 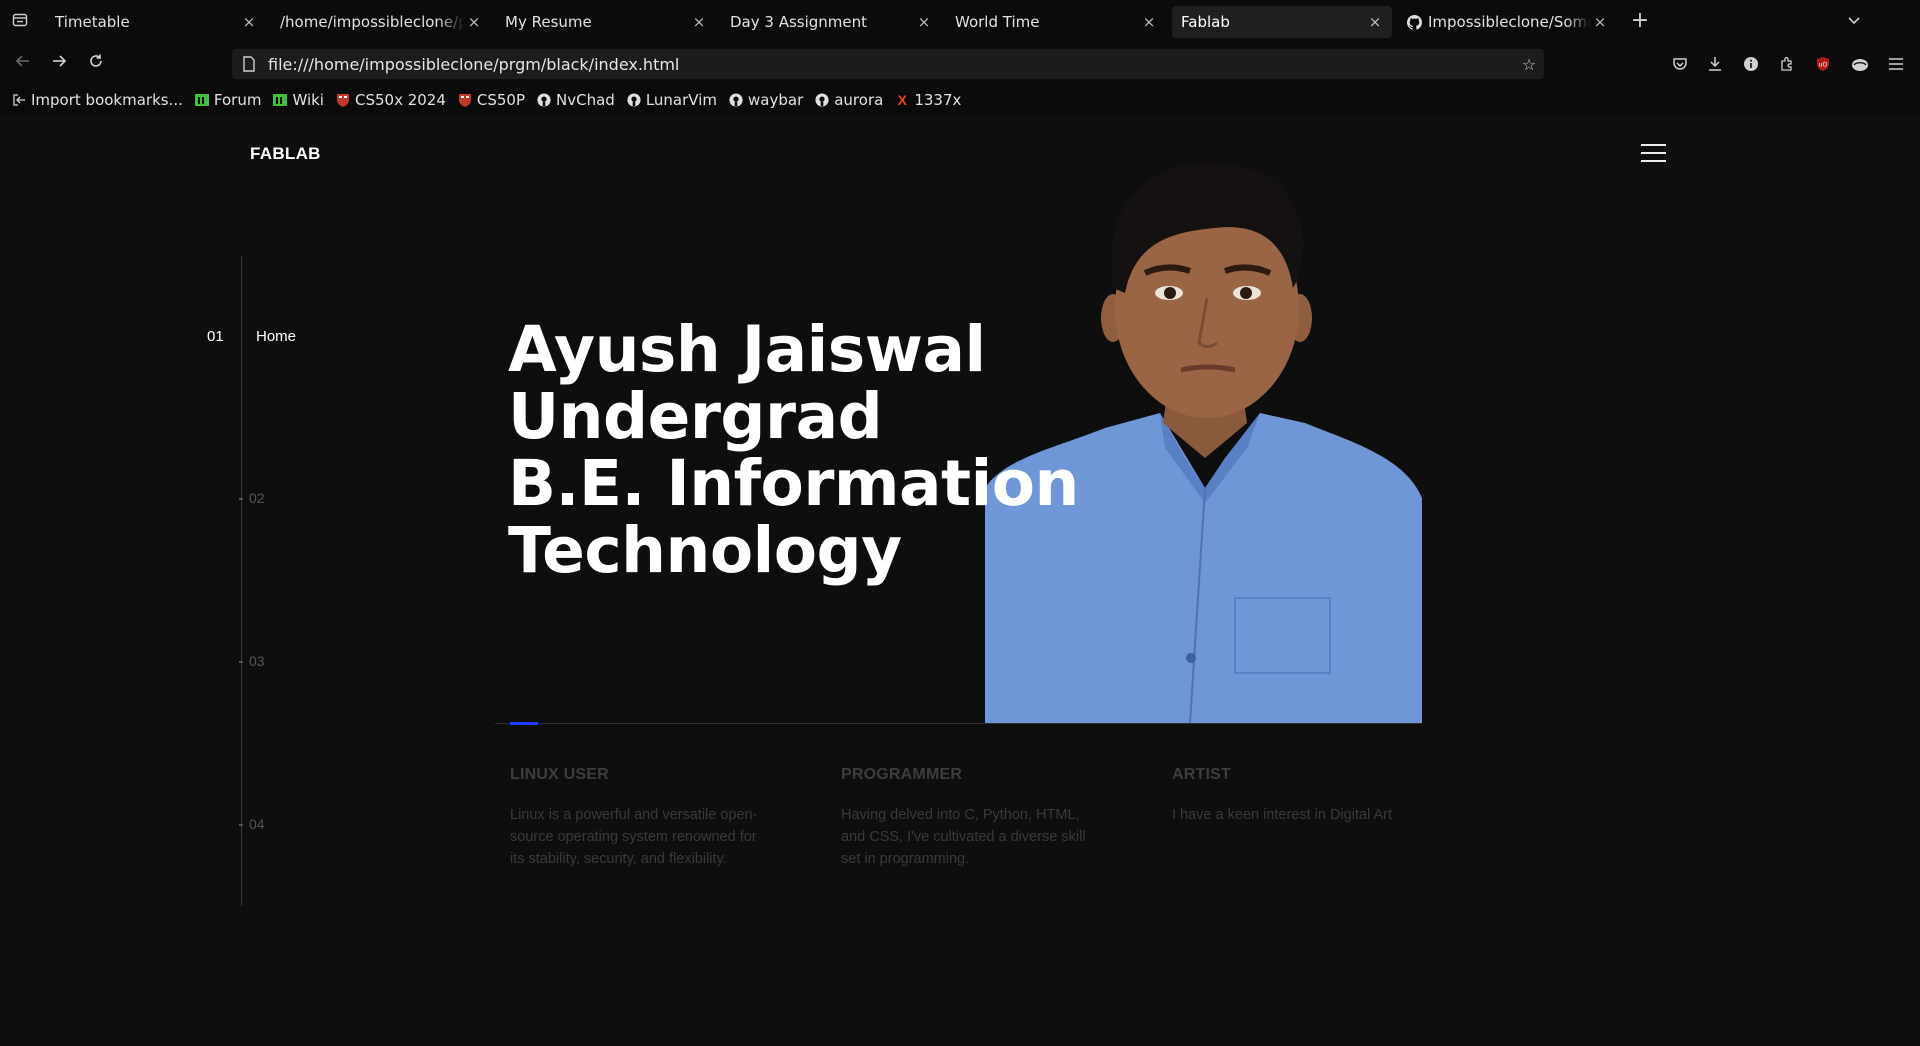 I want to click on bookmark-wiki: Wiki, so click(x=298, y=100).